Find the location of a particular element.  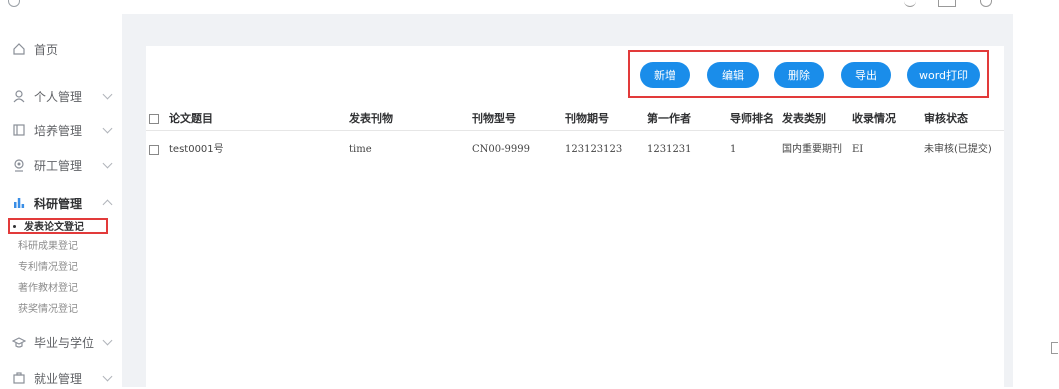

column-header: 收录情况 is located at coordinates (874, 118).